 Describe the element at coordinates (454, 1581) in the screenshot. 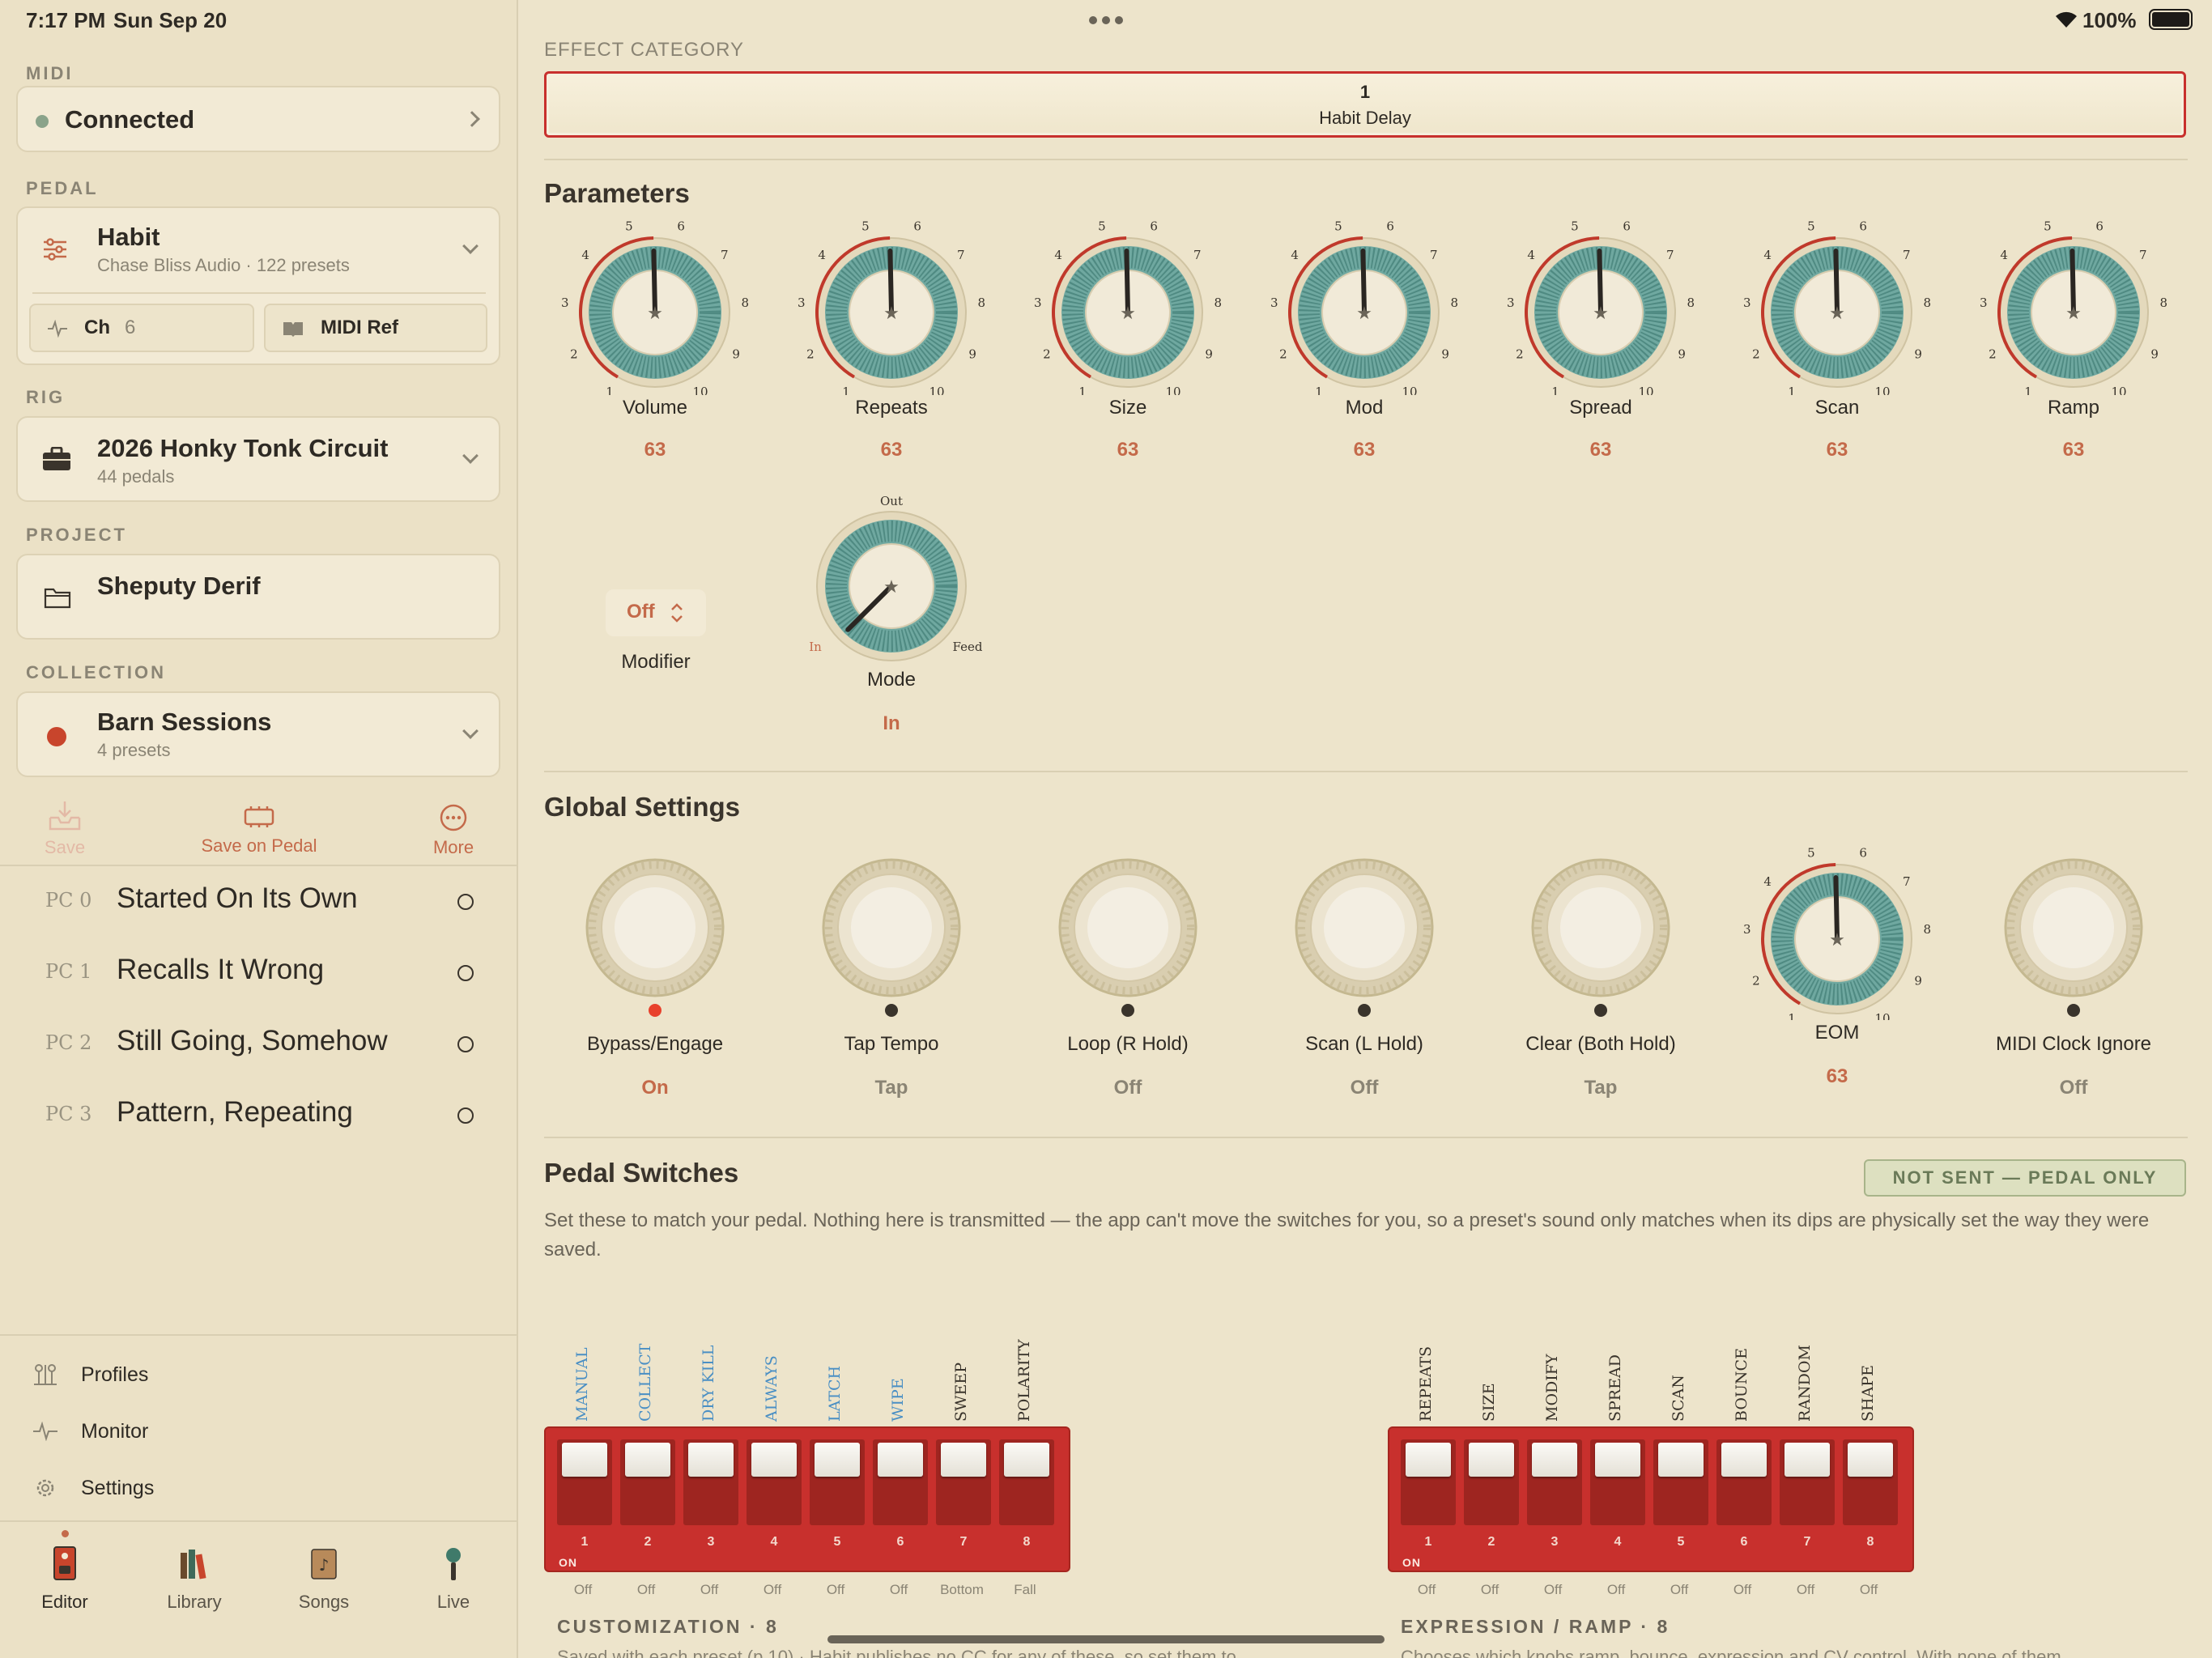

I see `tab-live: Live` at that location.